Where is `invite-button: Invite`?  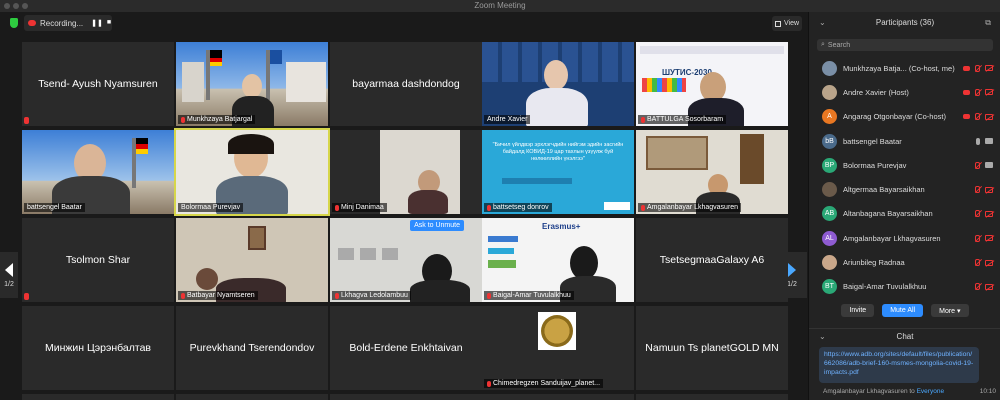 invite-button: Invite is located at coordinates (858, 310).